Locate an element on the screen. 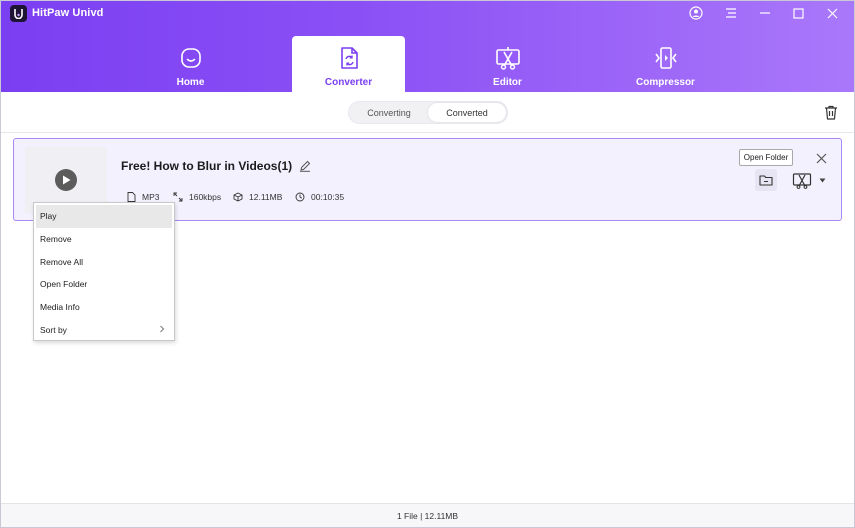 The width and height of the screenshot is (855, 528). app-logo-icon is located at coordinates (18, 13).